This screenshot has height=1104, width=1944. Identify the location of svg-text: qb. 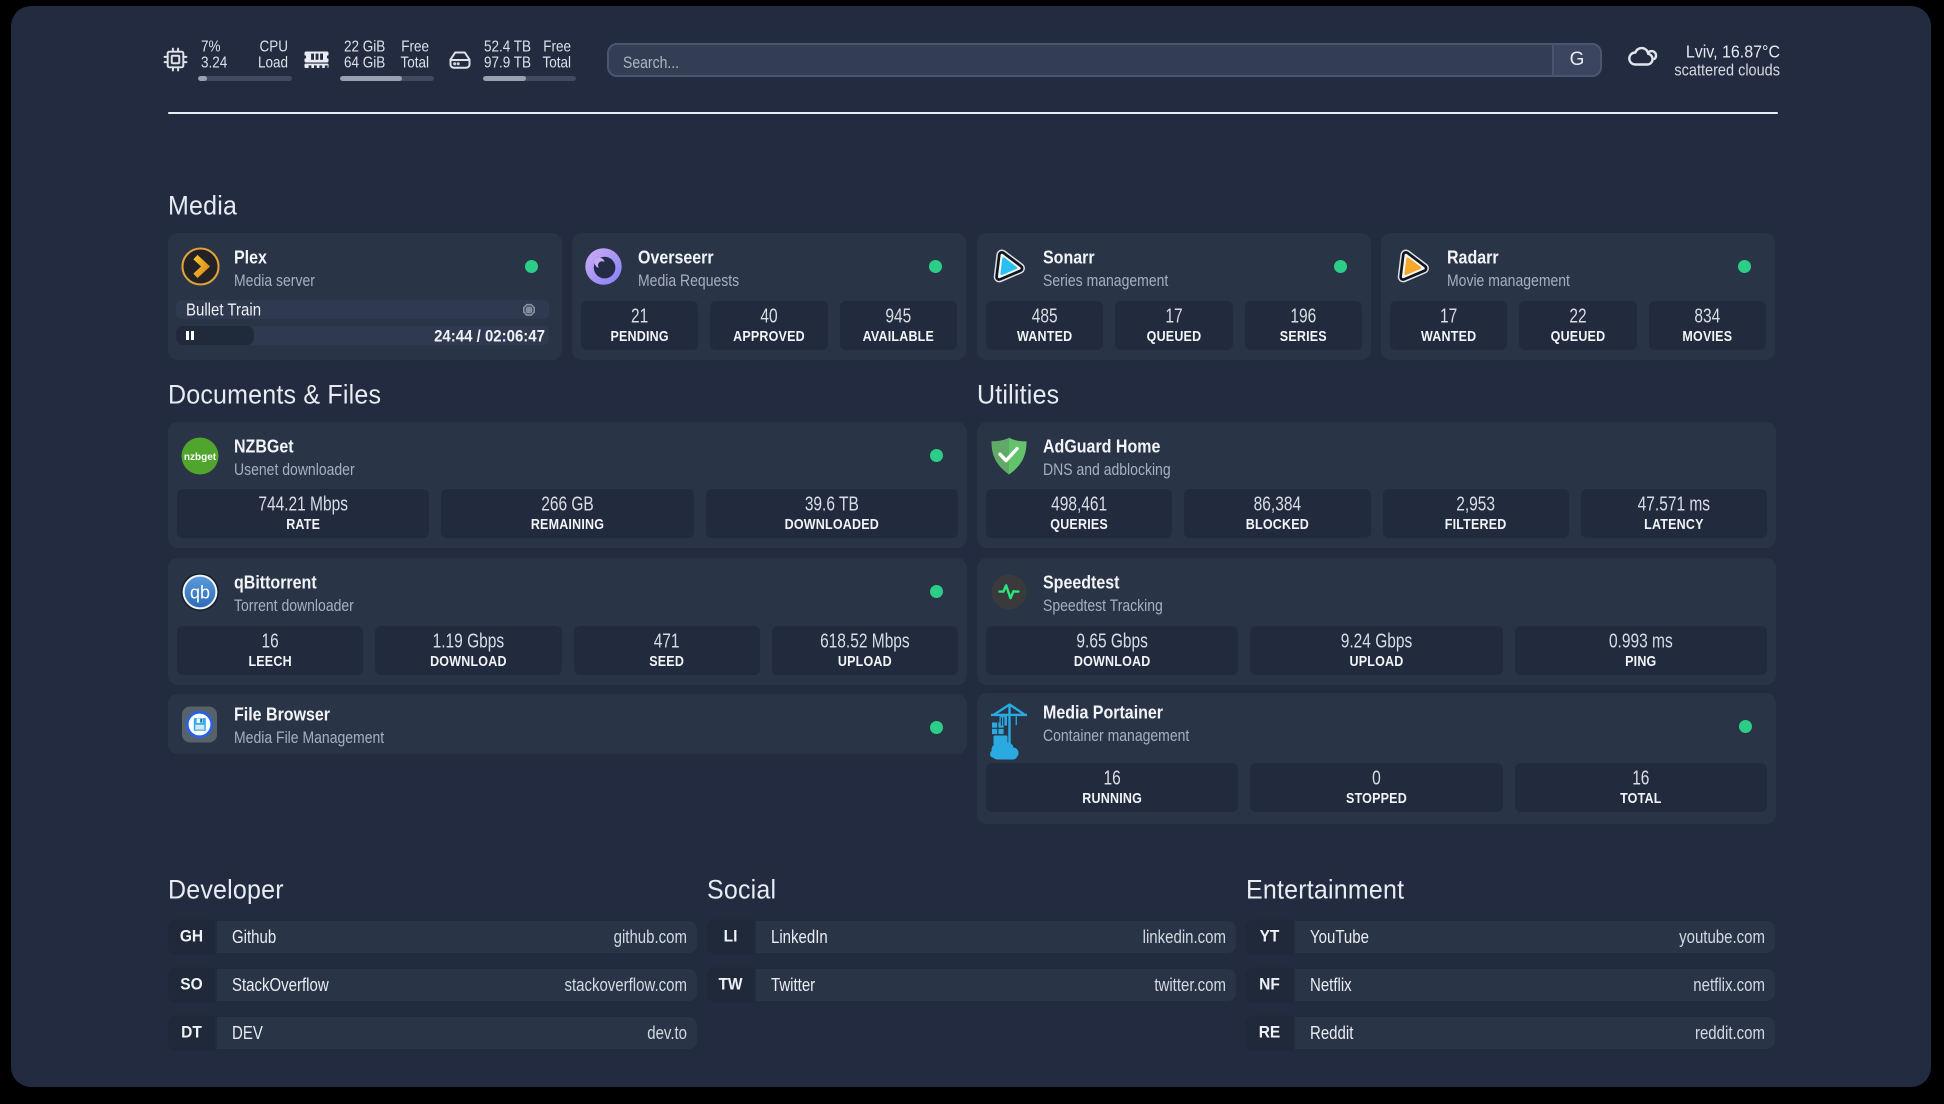
(200, 593).